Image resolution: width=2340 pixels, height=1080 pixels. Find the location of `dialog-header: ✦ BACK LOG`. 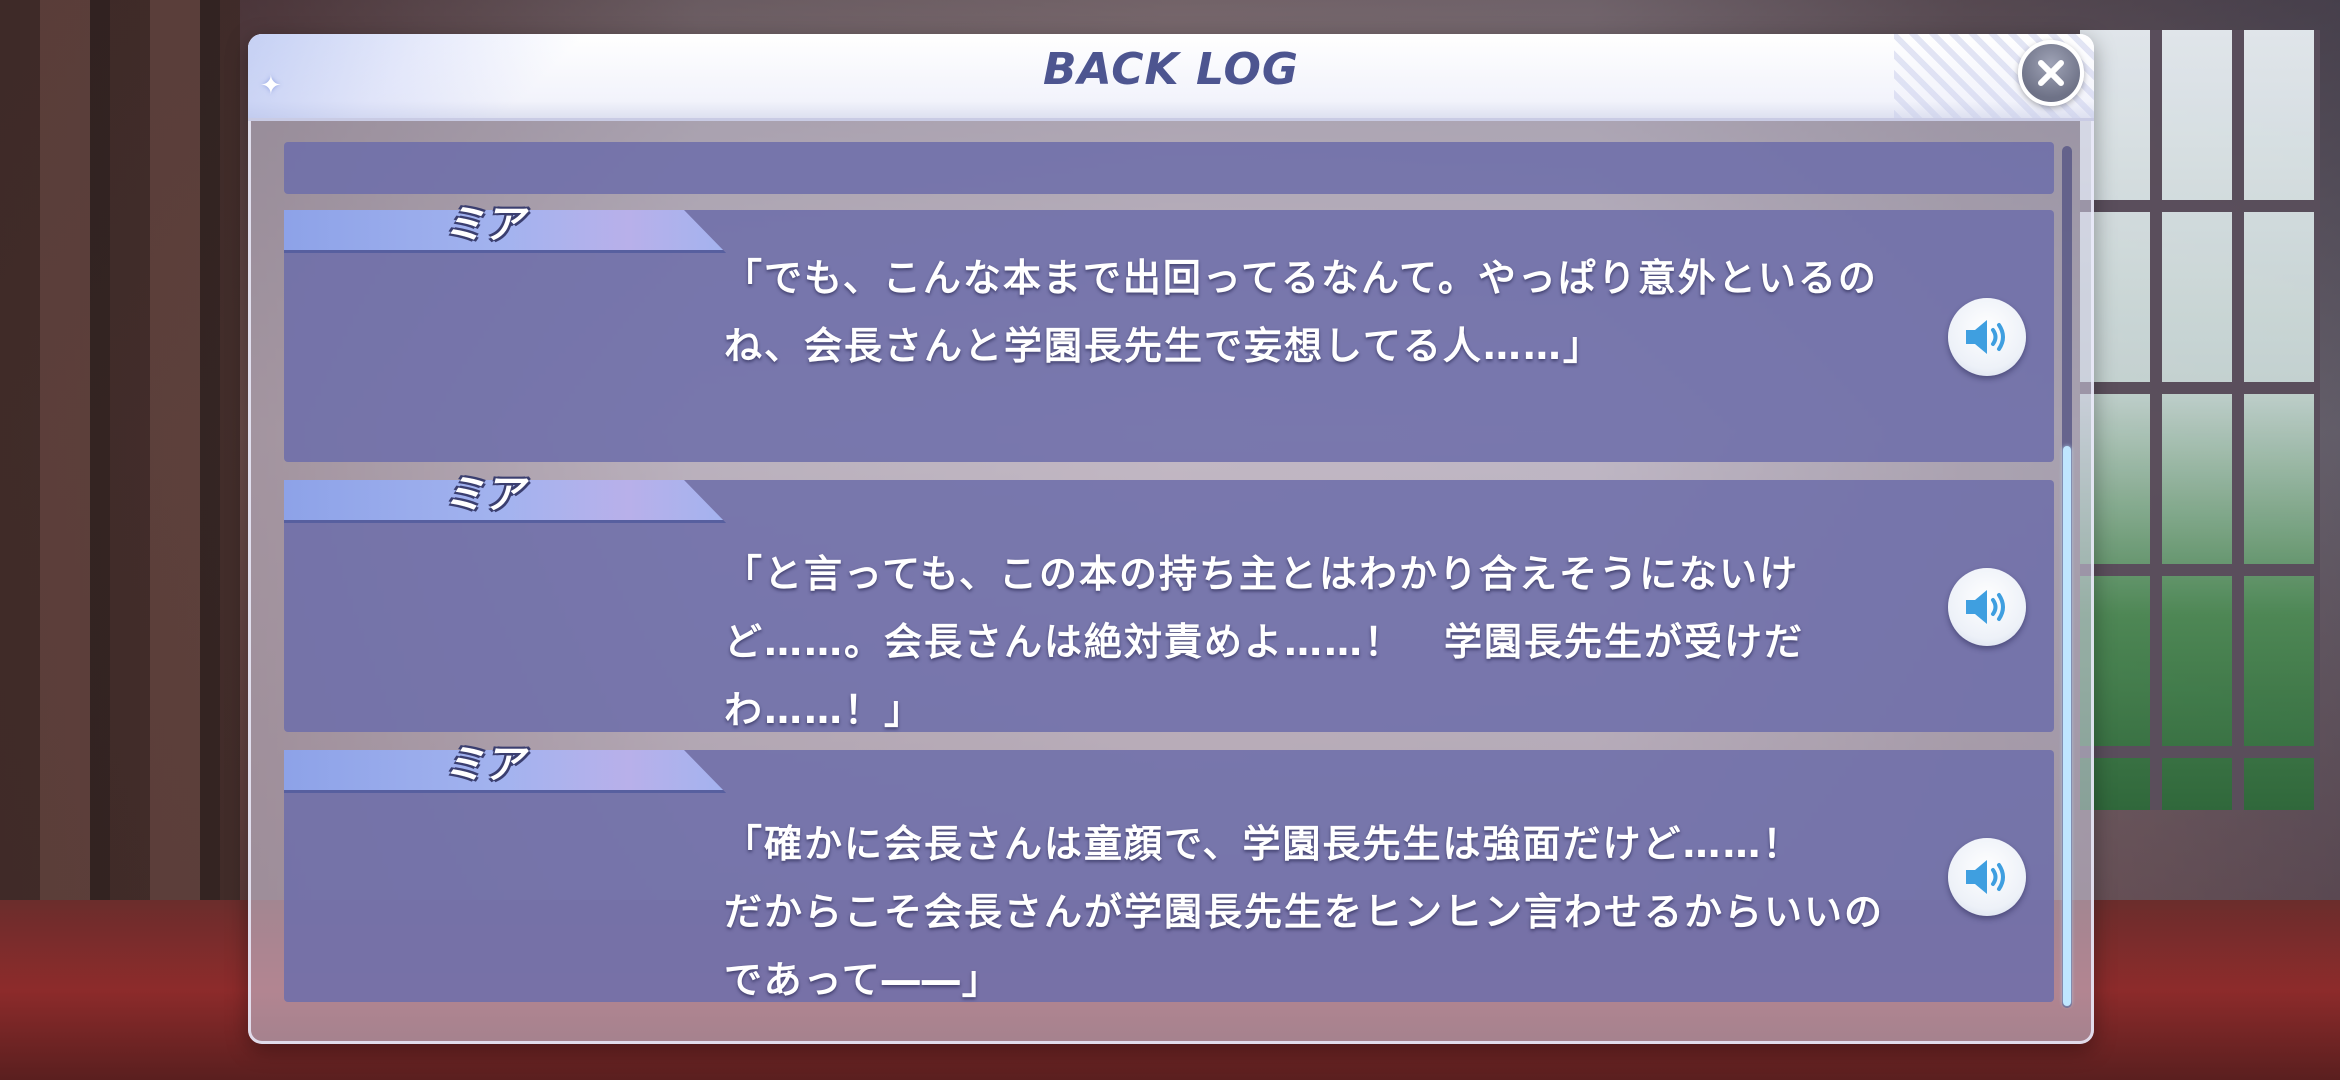

dialog-header: ✦ BACK LOG is located at coordinates (1171, 77).